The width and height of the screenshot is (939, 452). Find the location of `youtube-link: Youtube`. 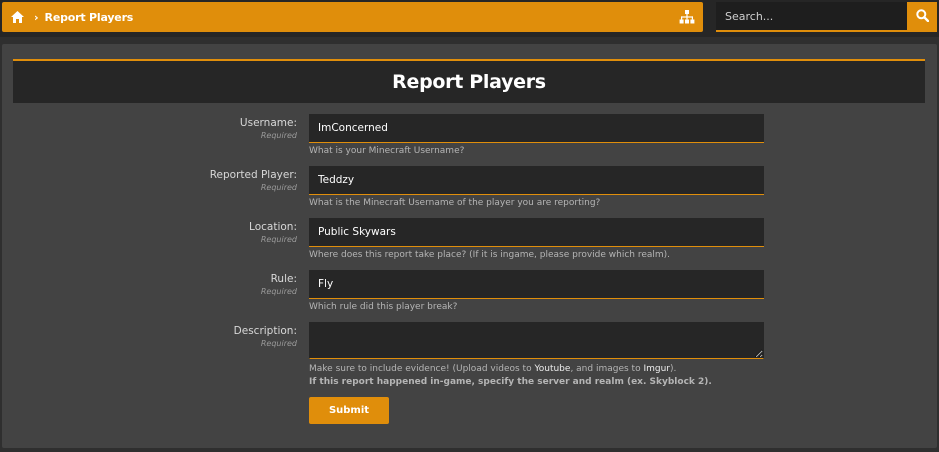

youtube-link: Youtube is located at coordinates (552, 369).